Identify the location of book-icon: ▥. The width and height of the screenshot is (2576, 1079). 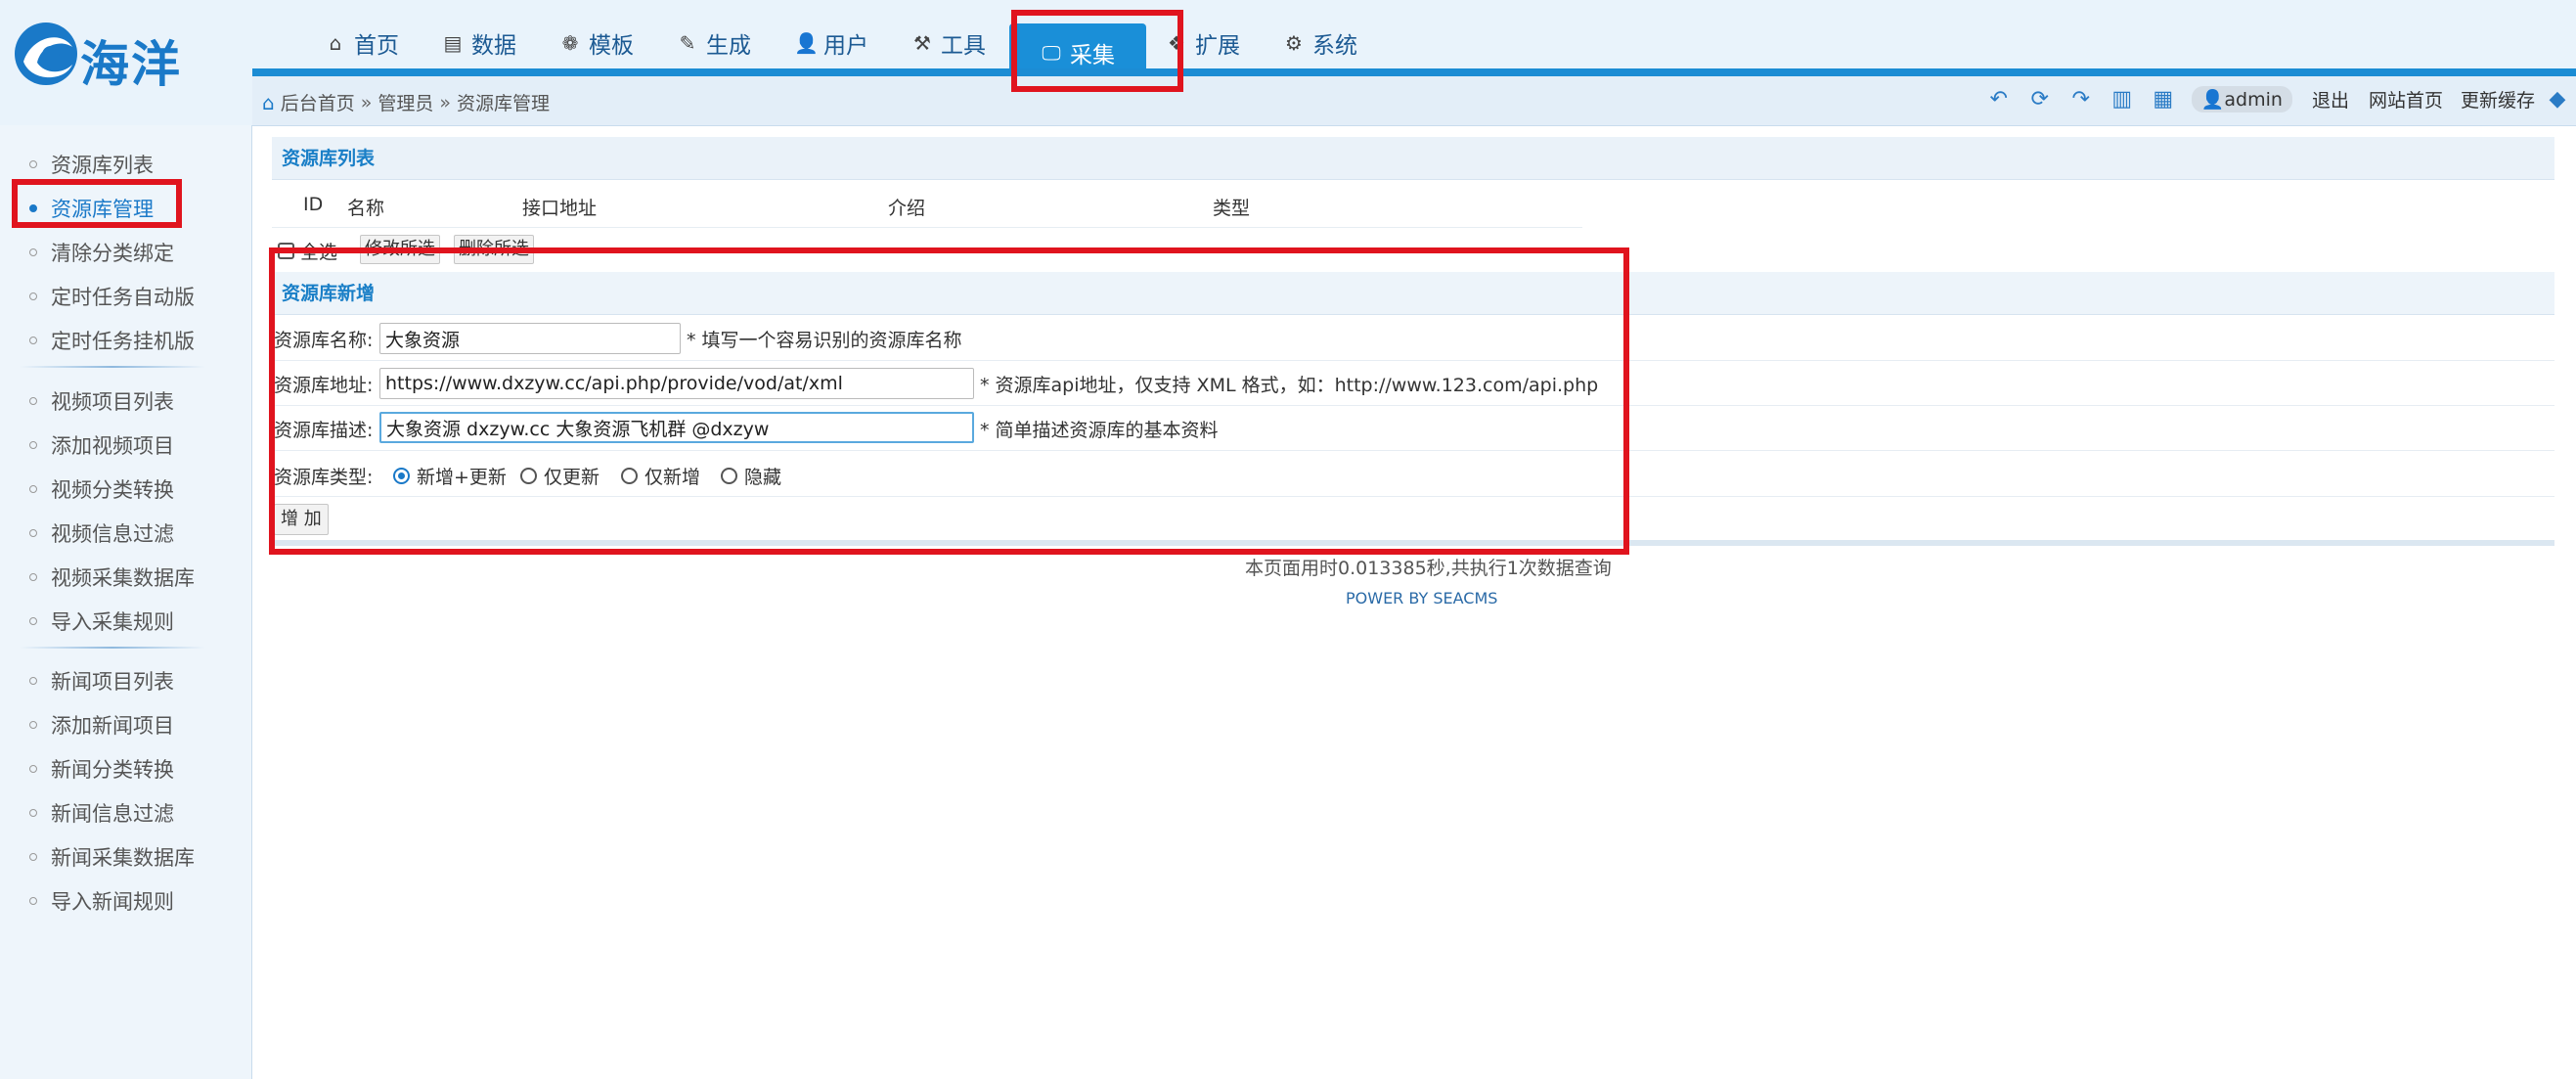
(2122, 99).